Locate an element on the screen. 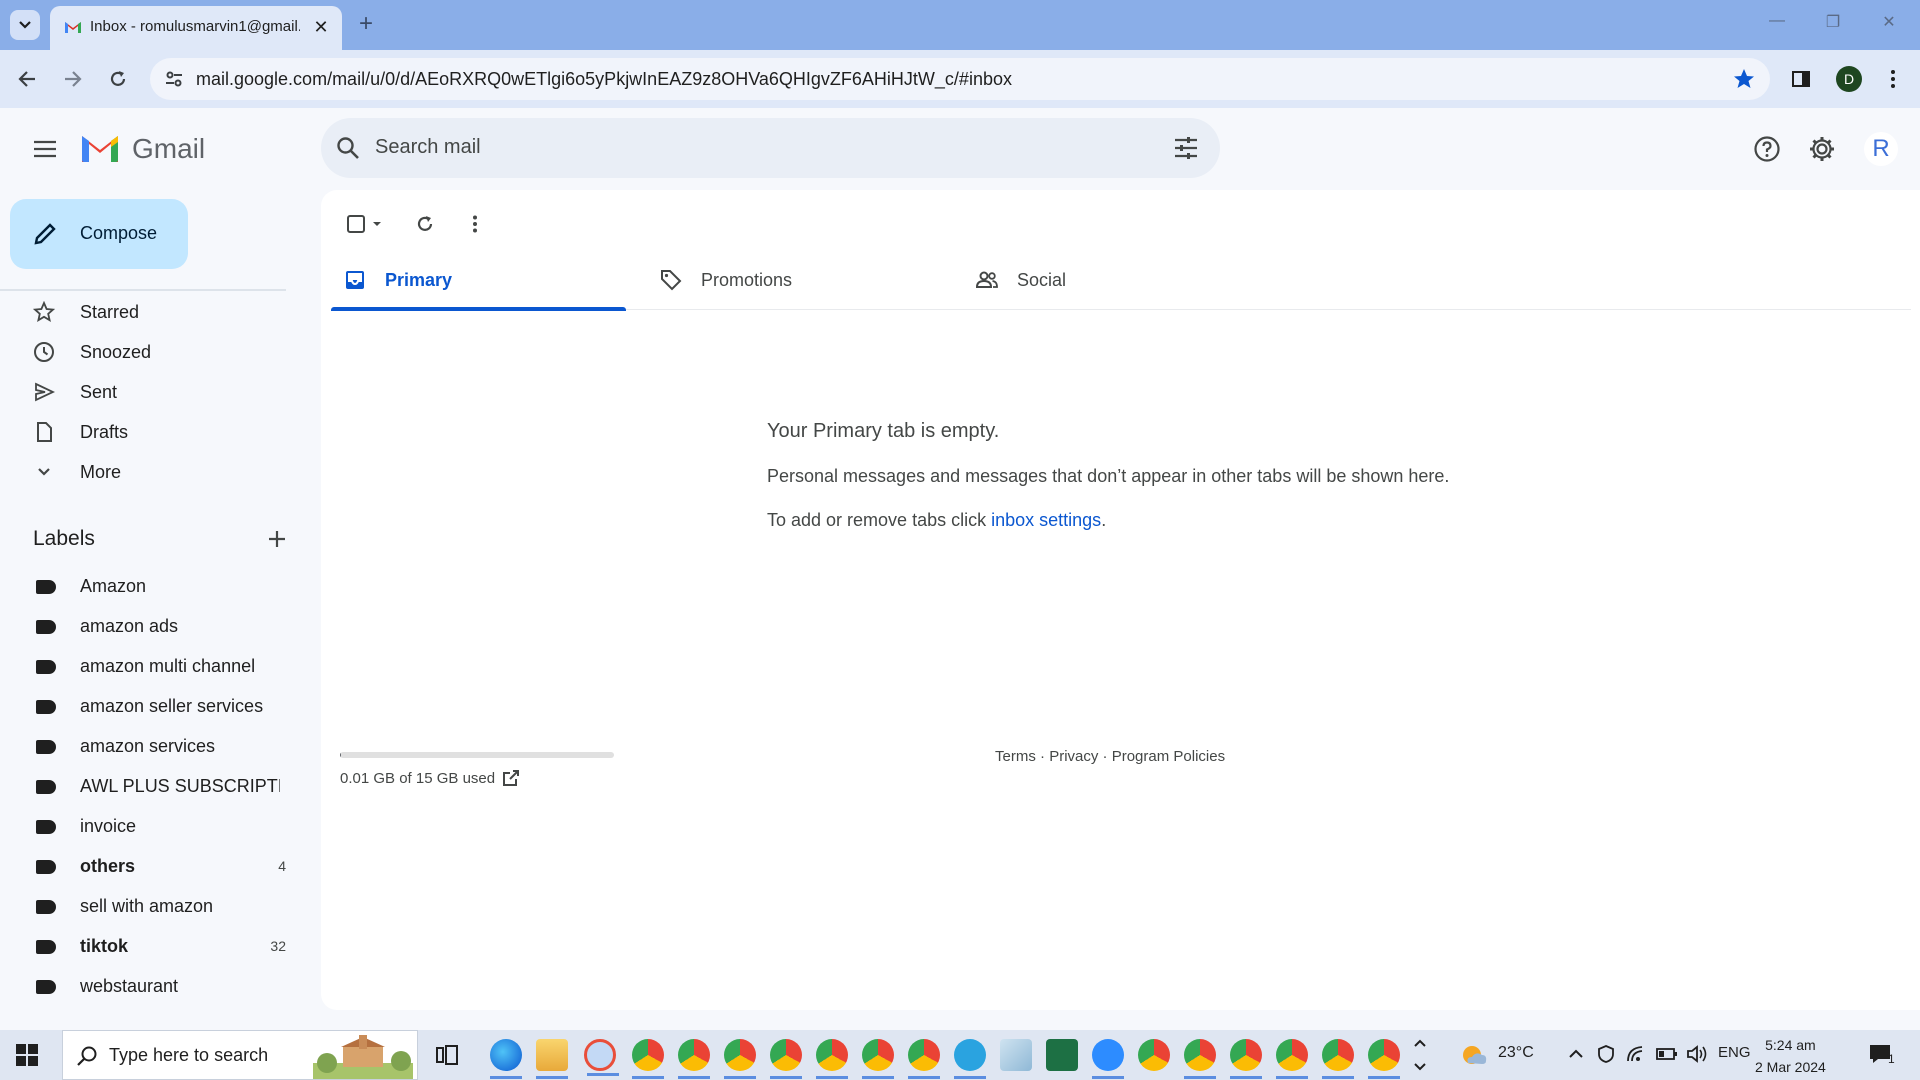  side-panel-button is located at coordinates (1801, 79).